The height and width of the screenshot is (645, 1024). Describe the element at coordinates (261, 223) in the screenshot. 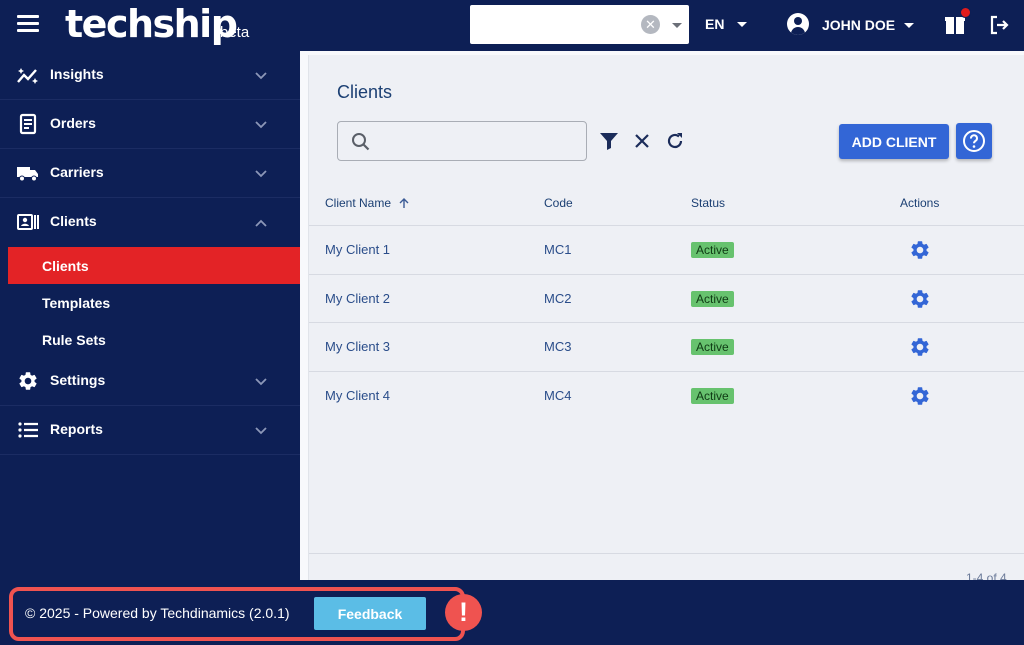

I see `chevron-up-icon` at that location.